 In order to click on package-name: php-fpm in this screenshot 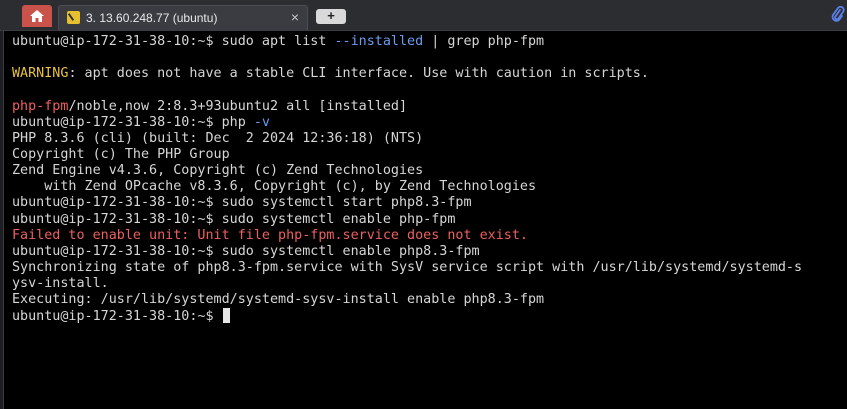, I will do `click(40, 106)`.